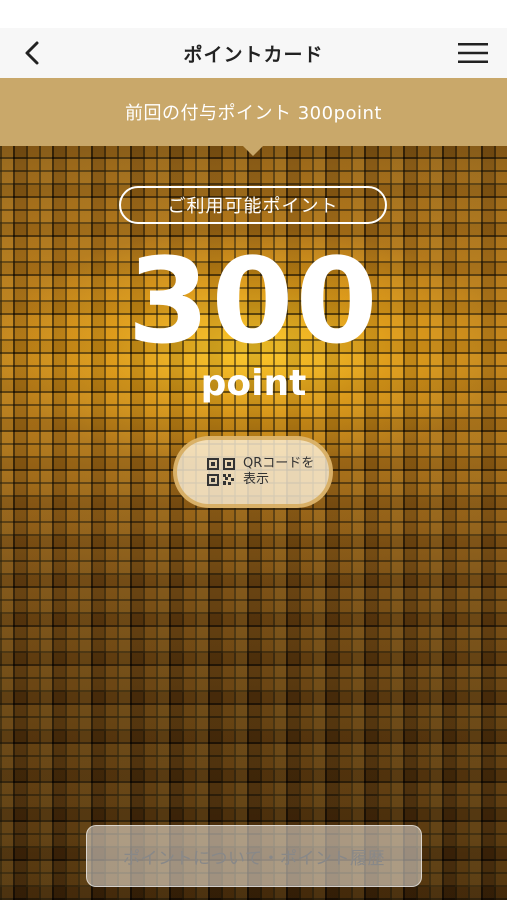 Image resolution: width=507 pixels, height=900 pixels. I want to click on back-button, so click(32, 53).